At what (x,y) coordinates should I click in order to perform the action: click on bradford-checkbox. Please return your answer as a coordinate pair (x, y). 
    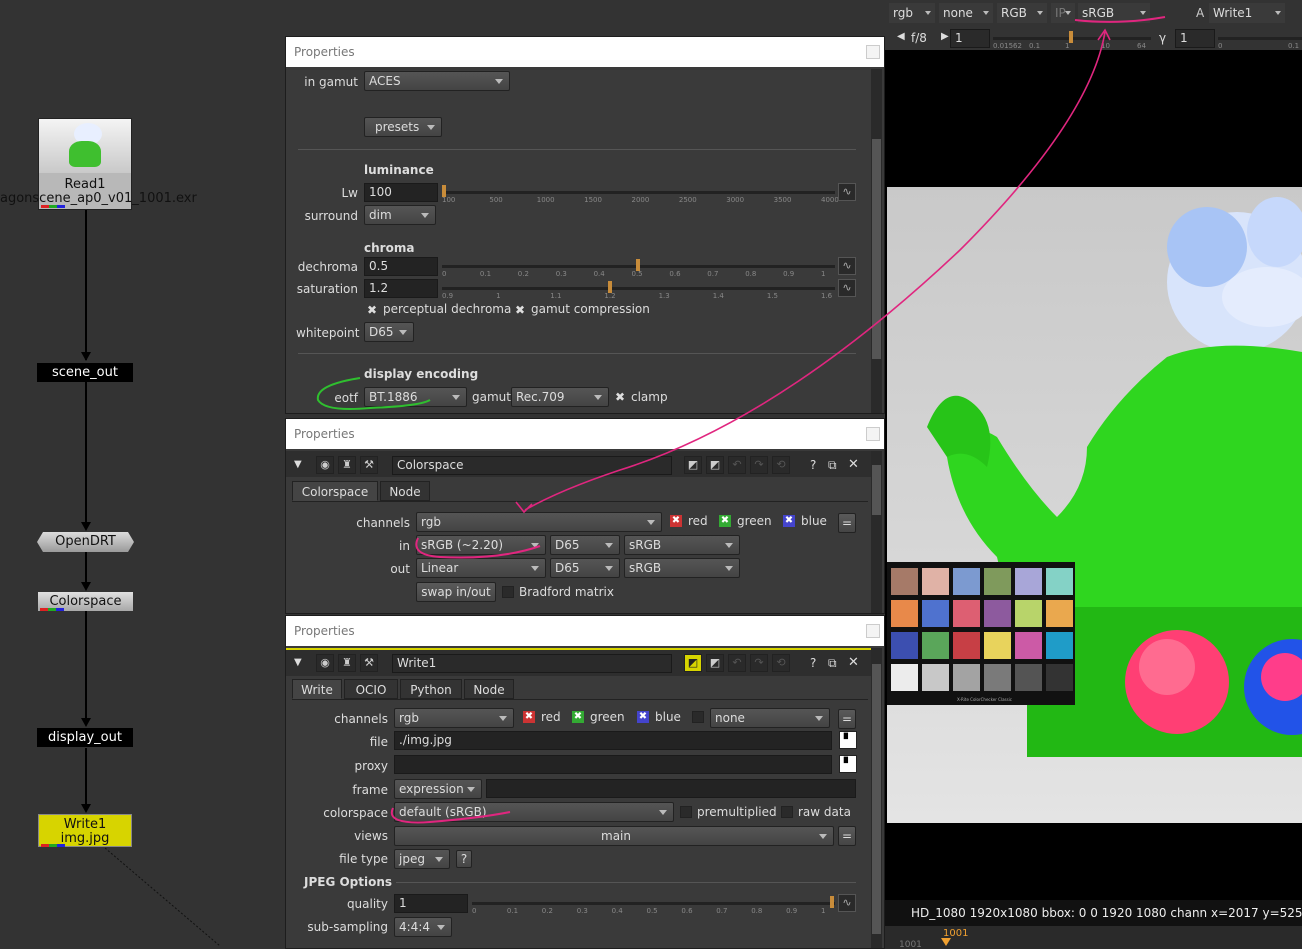
    Looking at the image, I should click on (508, 592).